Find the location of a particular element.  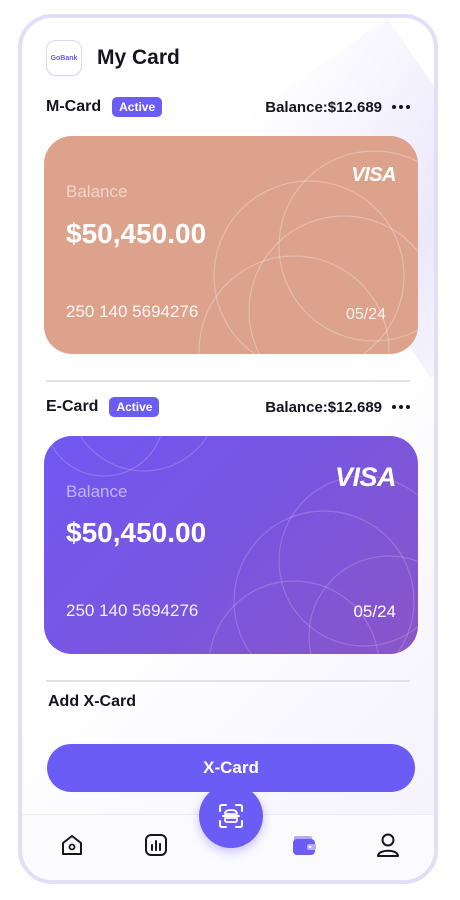

nav-profile is located at coordinates (388, 845).